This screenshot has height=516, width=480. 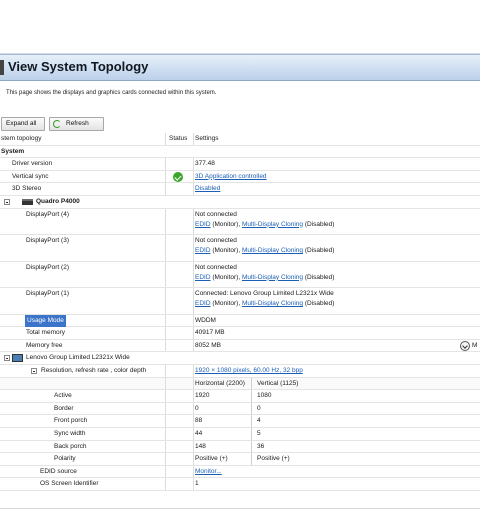 I want to click on timing-label: Front porch, so click(x=71, y=421).